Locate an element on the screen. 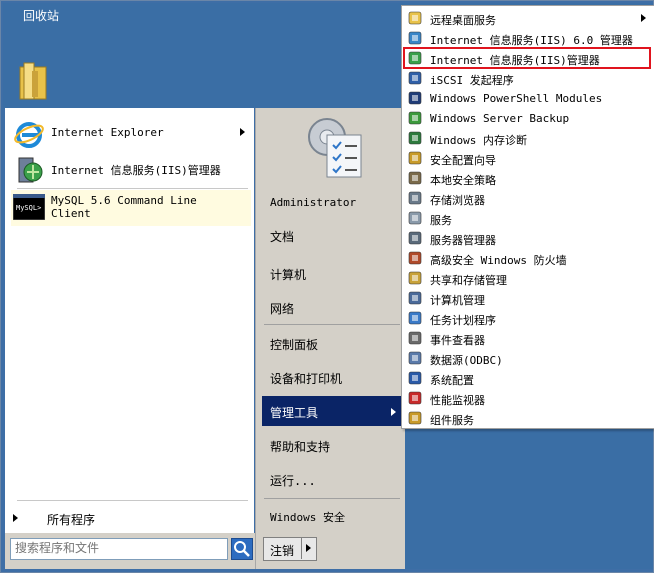  submenu-item-label: 事件查看器 is located at coordinates (457, 340).